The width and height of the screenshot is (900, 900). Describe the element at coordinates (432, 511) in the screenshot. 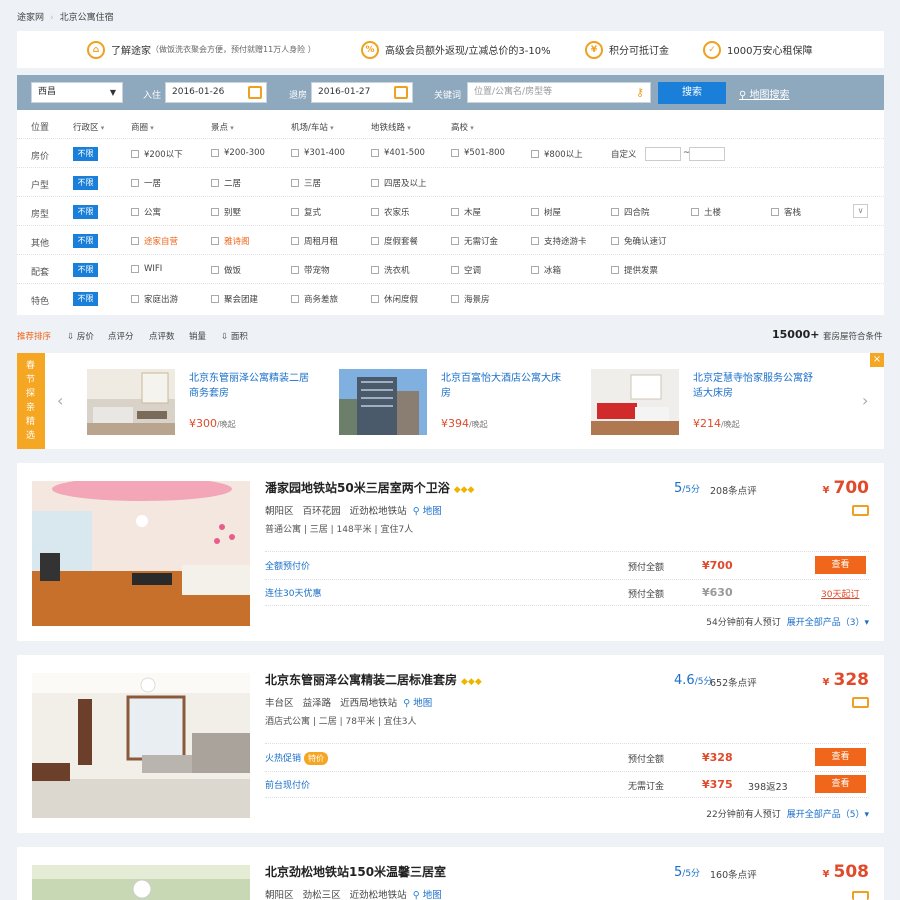

I see `listing-map-link: 地图` at that location.